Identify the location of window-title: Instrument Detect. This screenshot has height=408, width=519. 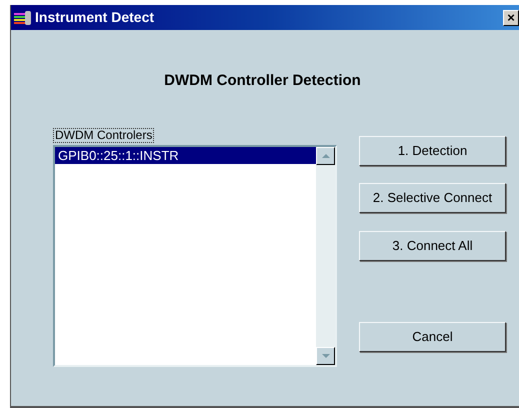
(94, 17).